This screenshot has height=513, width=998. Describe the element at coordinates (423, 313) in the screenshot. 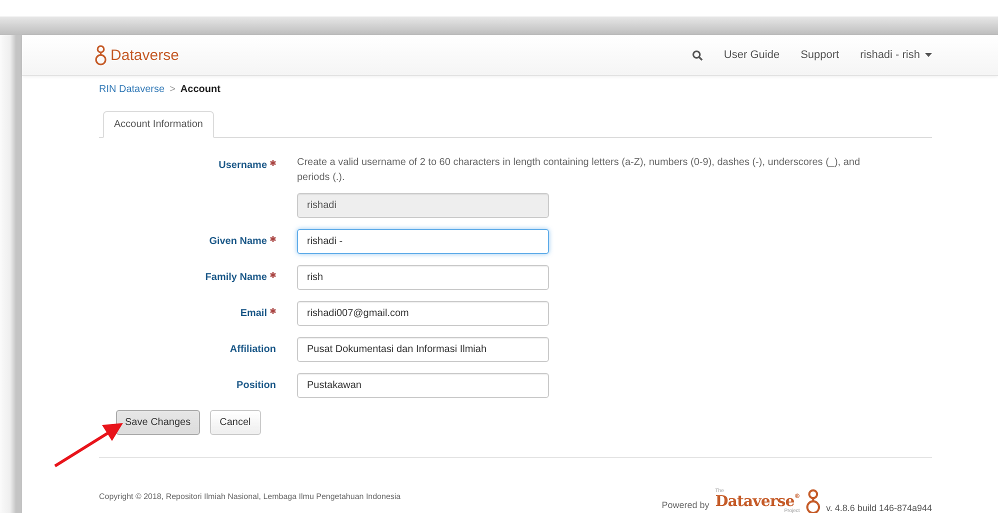

I see `input-field: rishadi007@gmail.com` at that location.